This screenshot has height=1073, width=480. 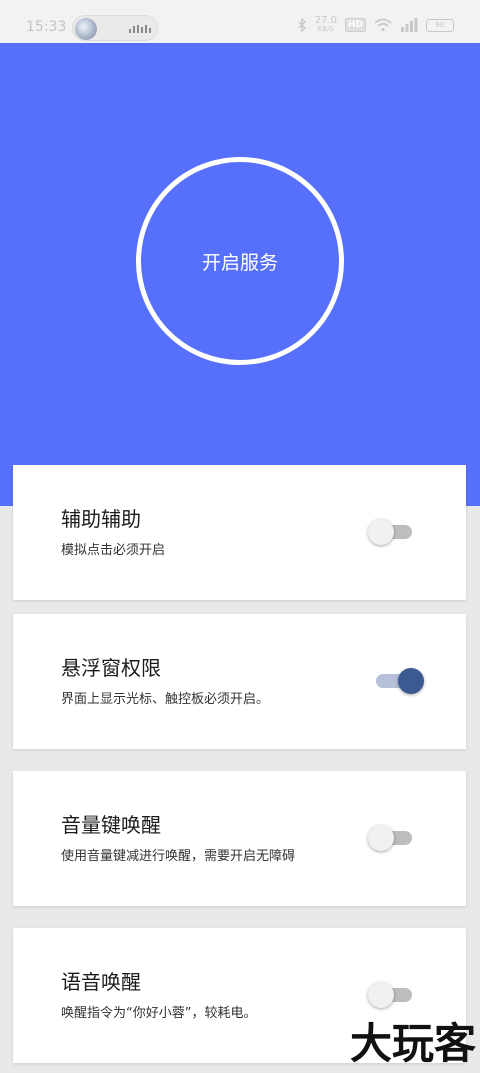 I want to click on wifi-icon, so click(x=383, y=25).